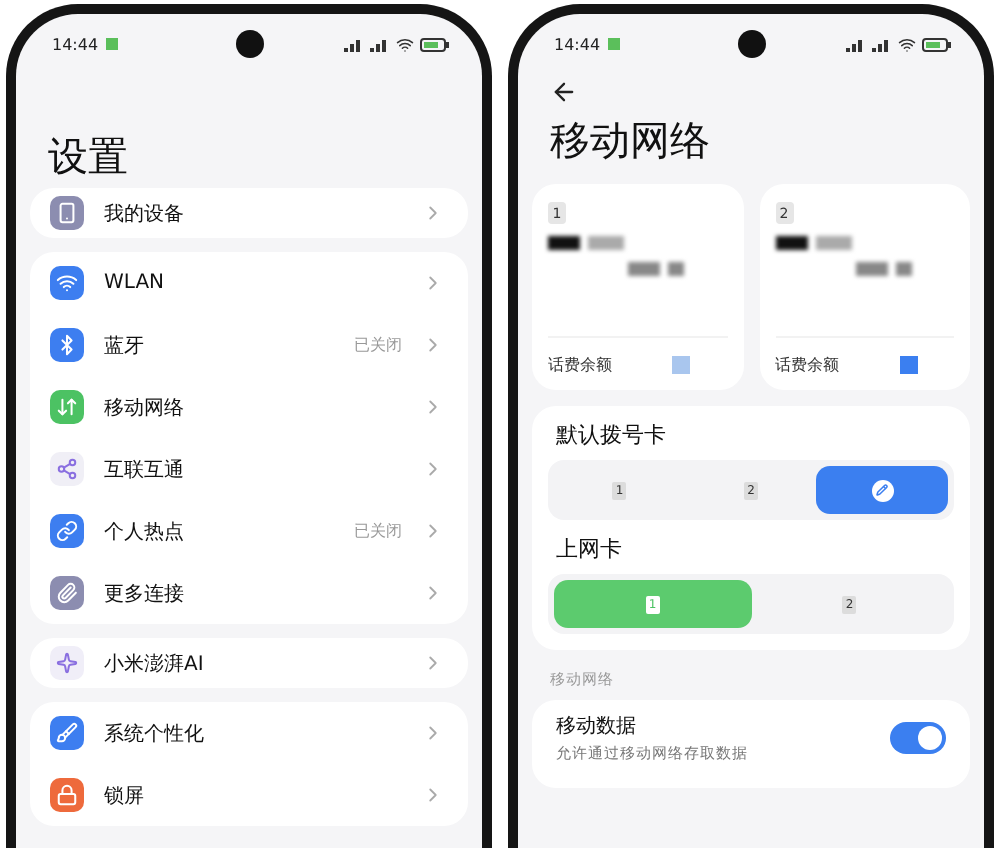  Describe the element at coordinates (249, 663) in the screenshot. I see `settings-row: 小米澎湃AI` at that location.